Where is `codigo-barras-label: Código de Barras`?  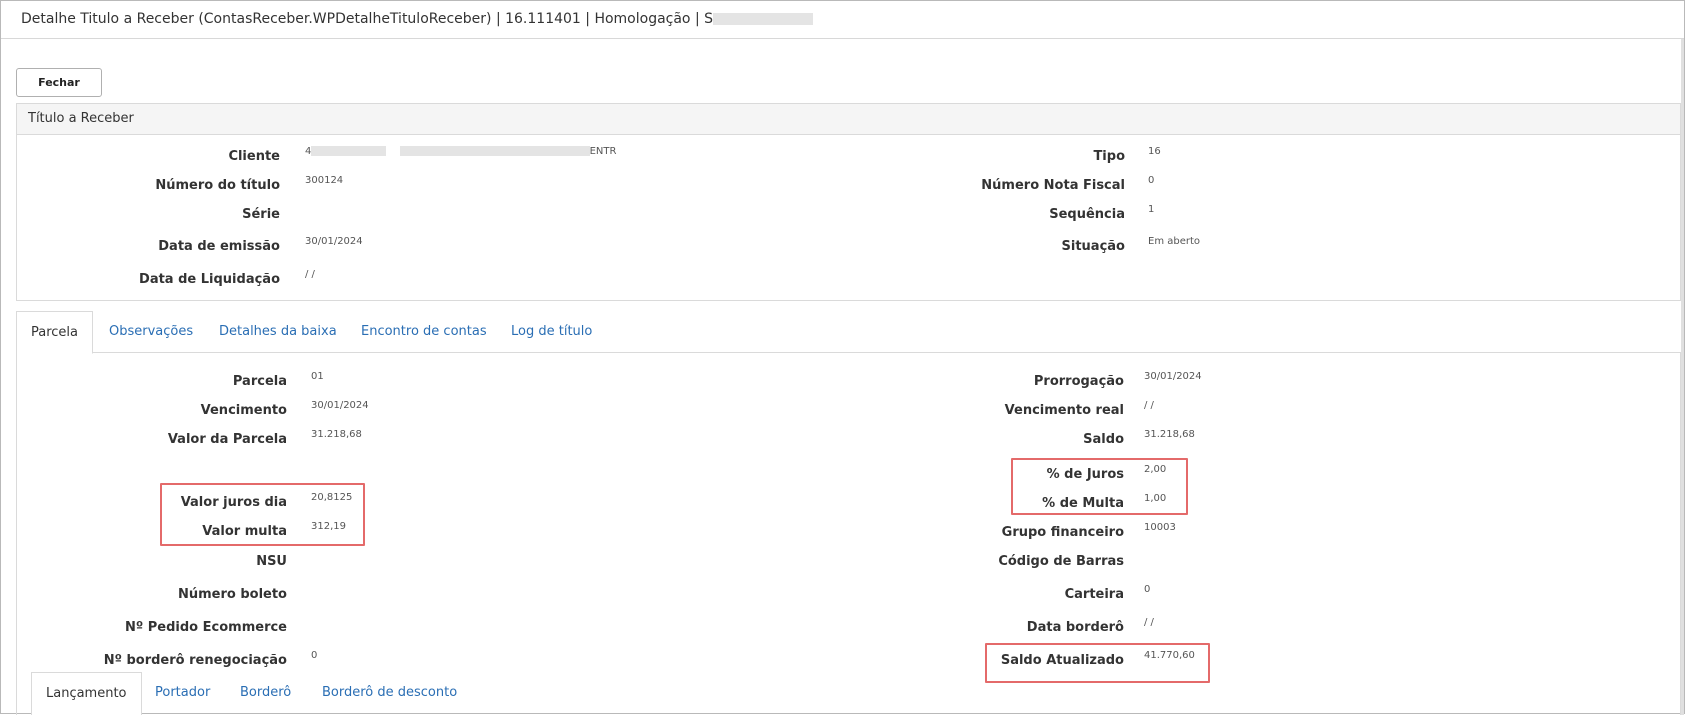
codigo-barras-label: Código de Barras is located at coordinates (1061, 561).